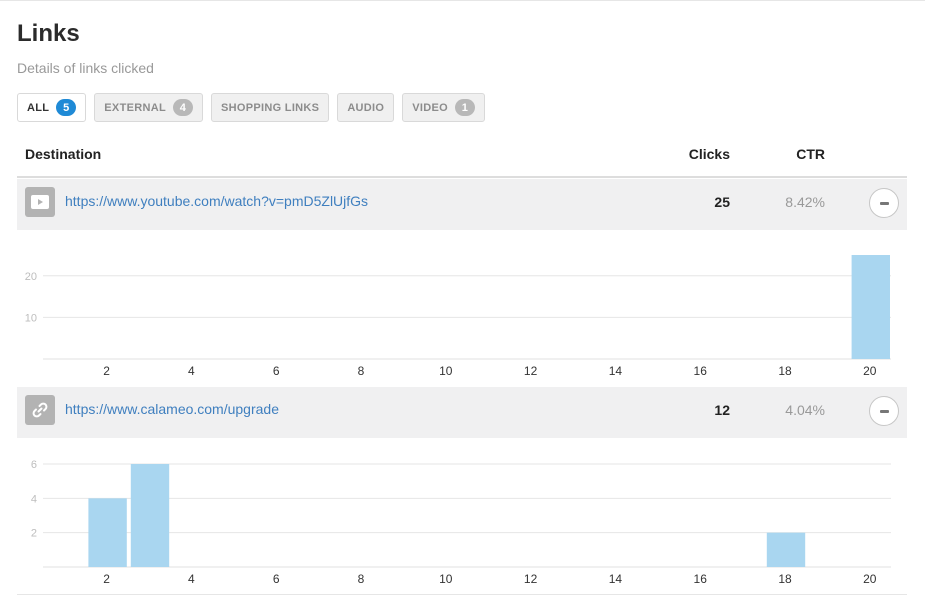  What do you see at coordinates (63, 154) in the screenshot?
I see `column-destination: Destination` at bounding box center [63, 154].